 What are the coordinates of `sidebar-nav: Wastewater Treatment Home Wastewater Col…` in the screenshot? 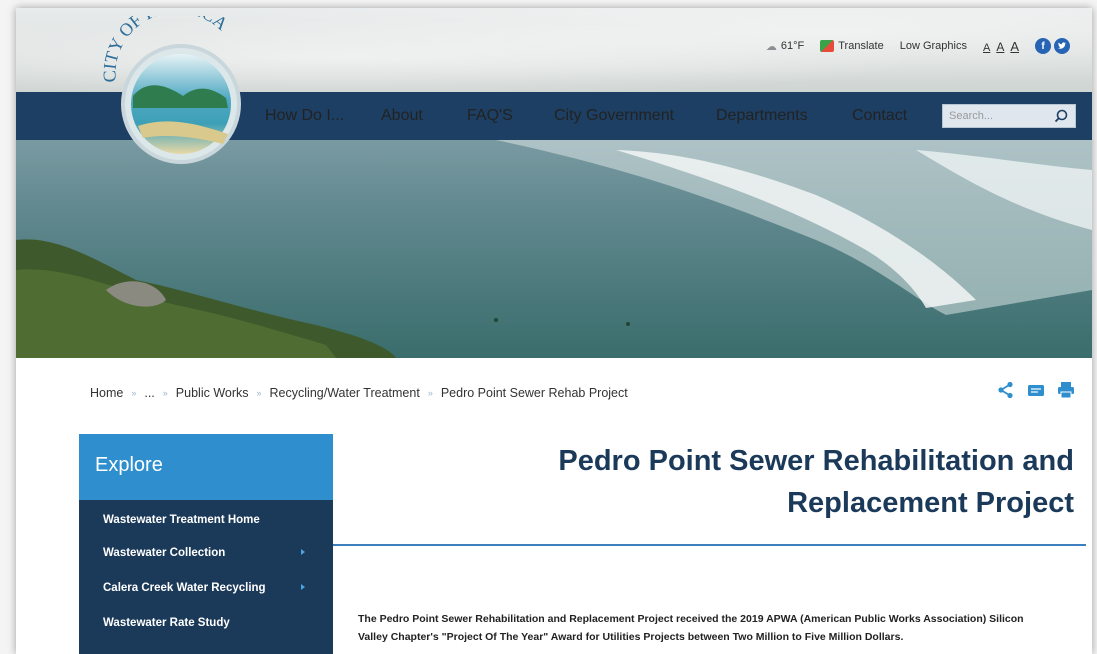 It's located at (206, 577).